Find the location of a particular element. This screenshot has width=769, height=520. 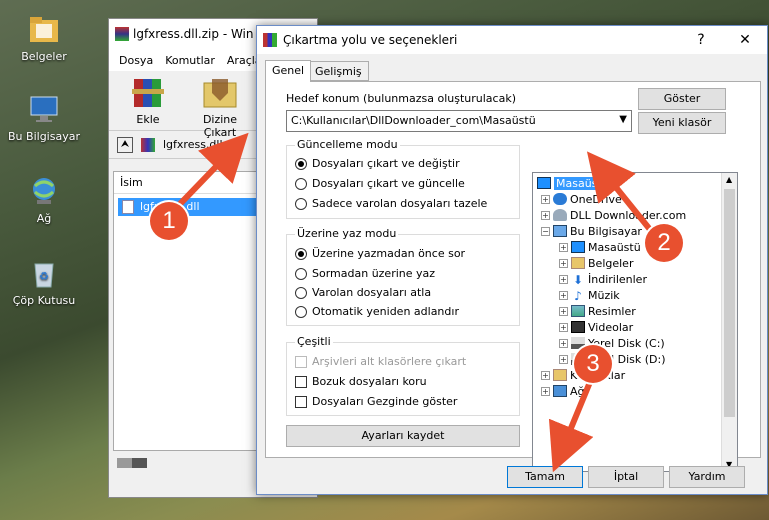

tree-item-music: + ♪ Müzik is located at coordinates (589, 295).